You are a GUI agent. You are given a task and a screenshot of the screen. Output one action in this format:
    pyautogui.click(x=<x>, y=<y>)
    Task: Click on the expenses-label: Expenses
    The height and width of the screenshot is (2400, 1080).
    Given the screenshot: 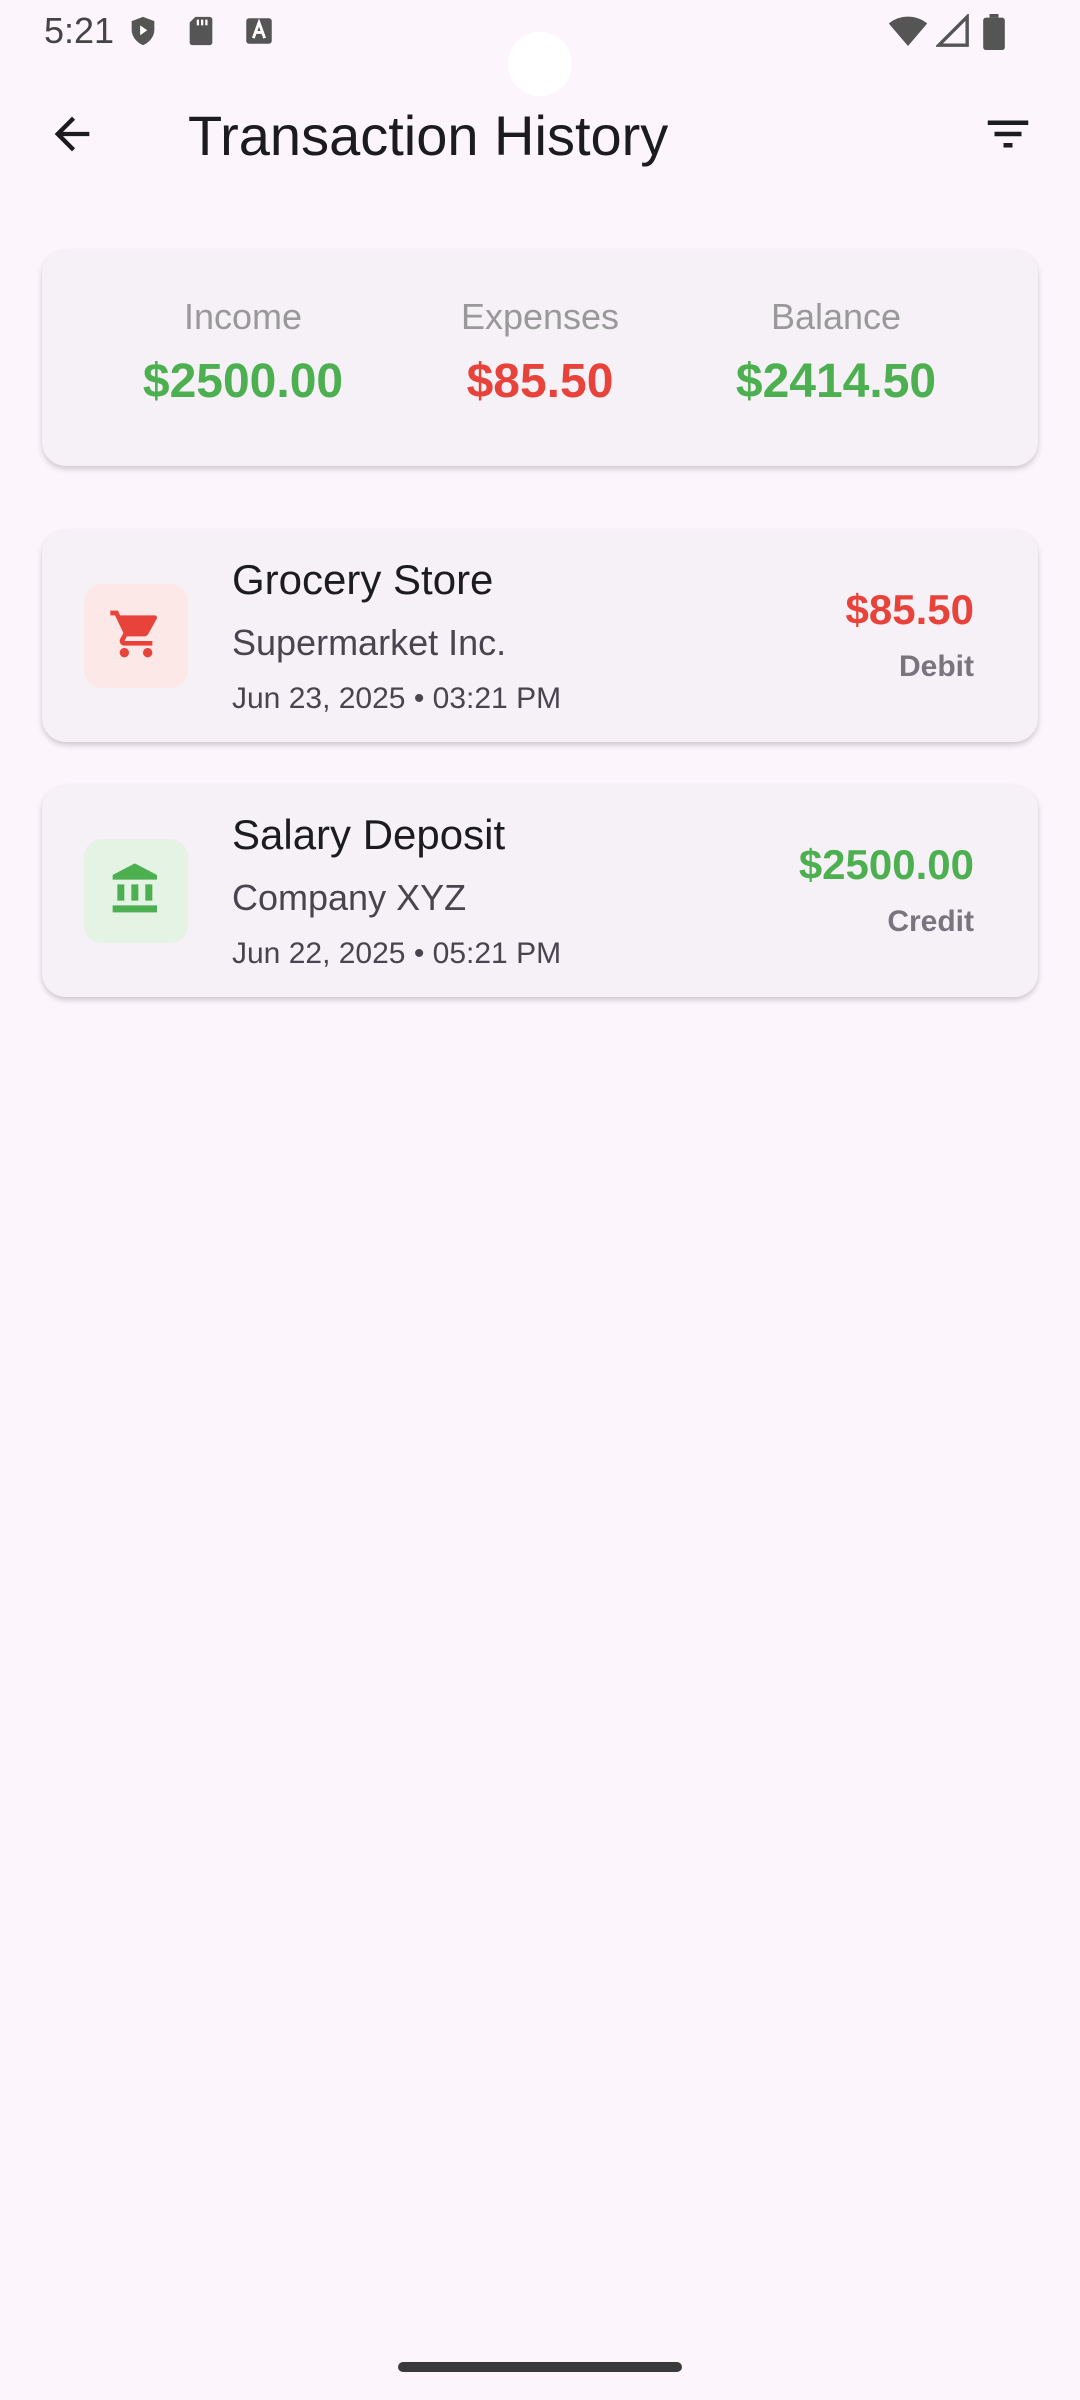 What is the action you would take?
    pyautogui.click(x=540, y=316)
    